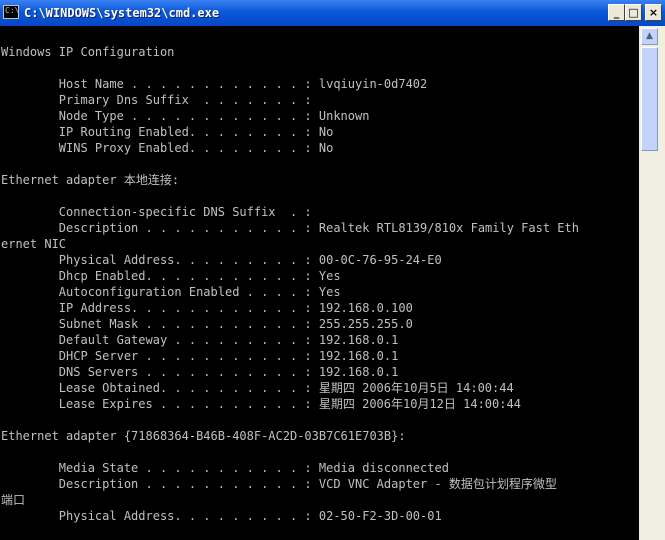 The image size is (665, 540). What do you see at coordinates (122, 13) in the screenshot?
I see `window-title: C:\WINDOWS\system32\cmd.exe` at bounding box center [122, 13].